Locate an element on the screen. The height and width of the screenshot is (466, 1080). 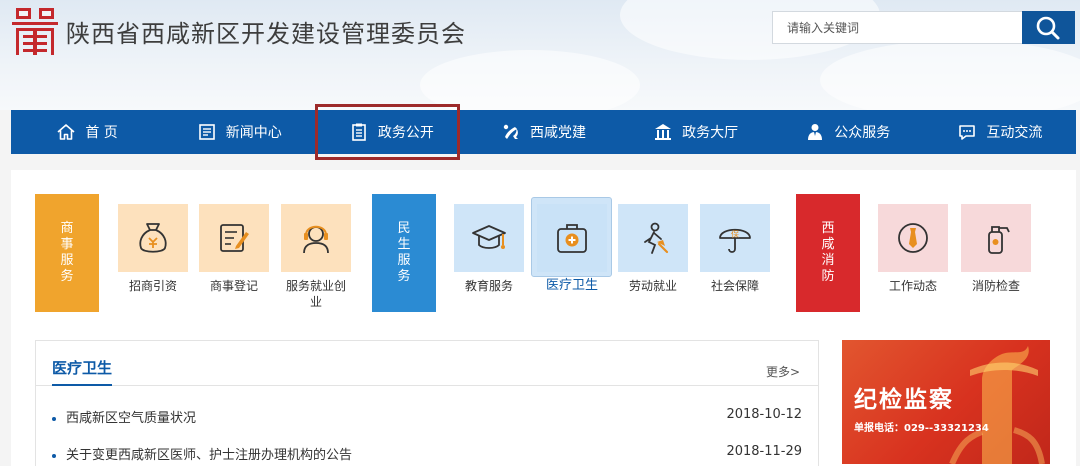
tile-social-security: 保 社会保障 is located at coordinates (735, 249).